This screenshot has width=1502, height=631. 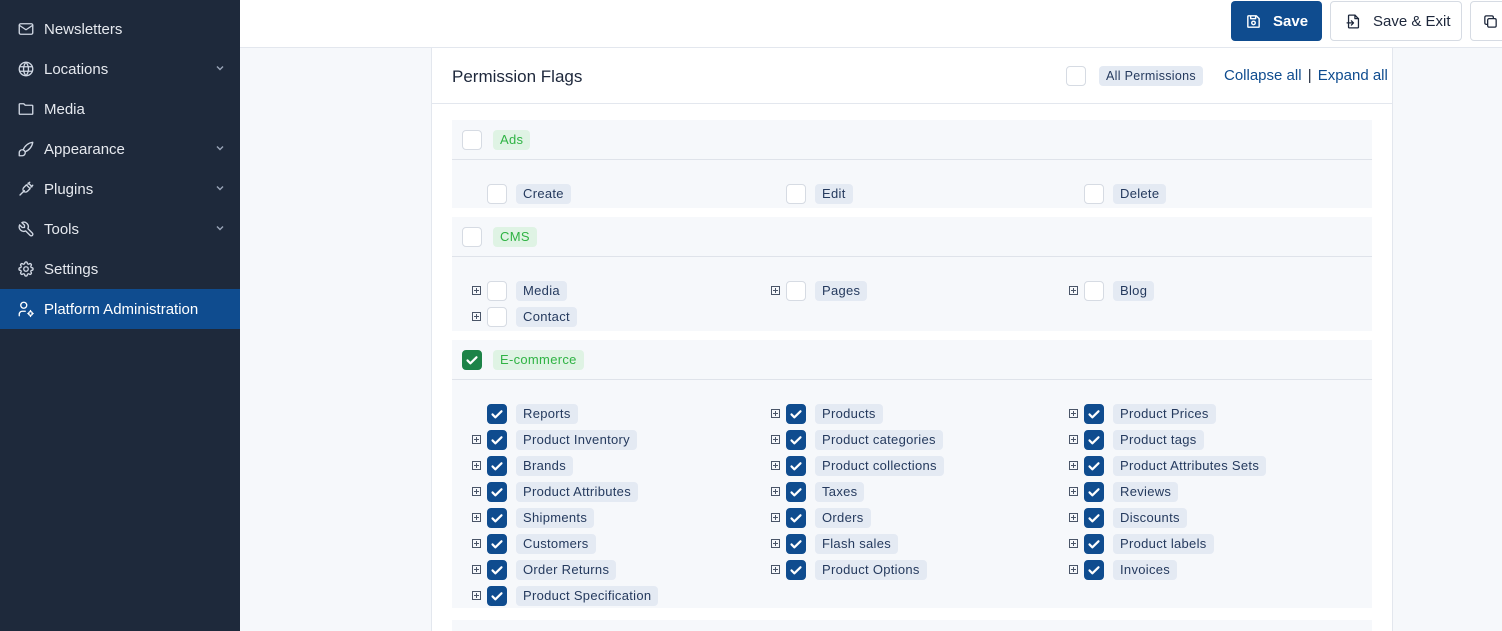 I want to click on permission-label: Orders, so click(x=843, y=518).